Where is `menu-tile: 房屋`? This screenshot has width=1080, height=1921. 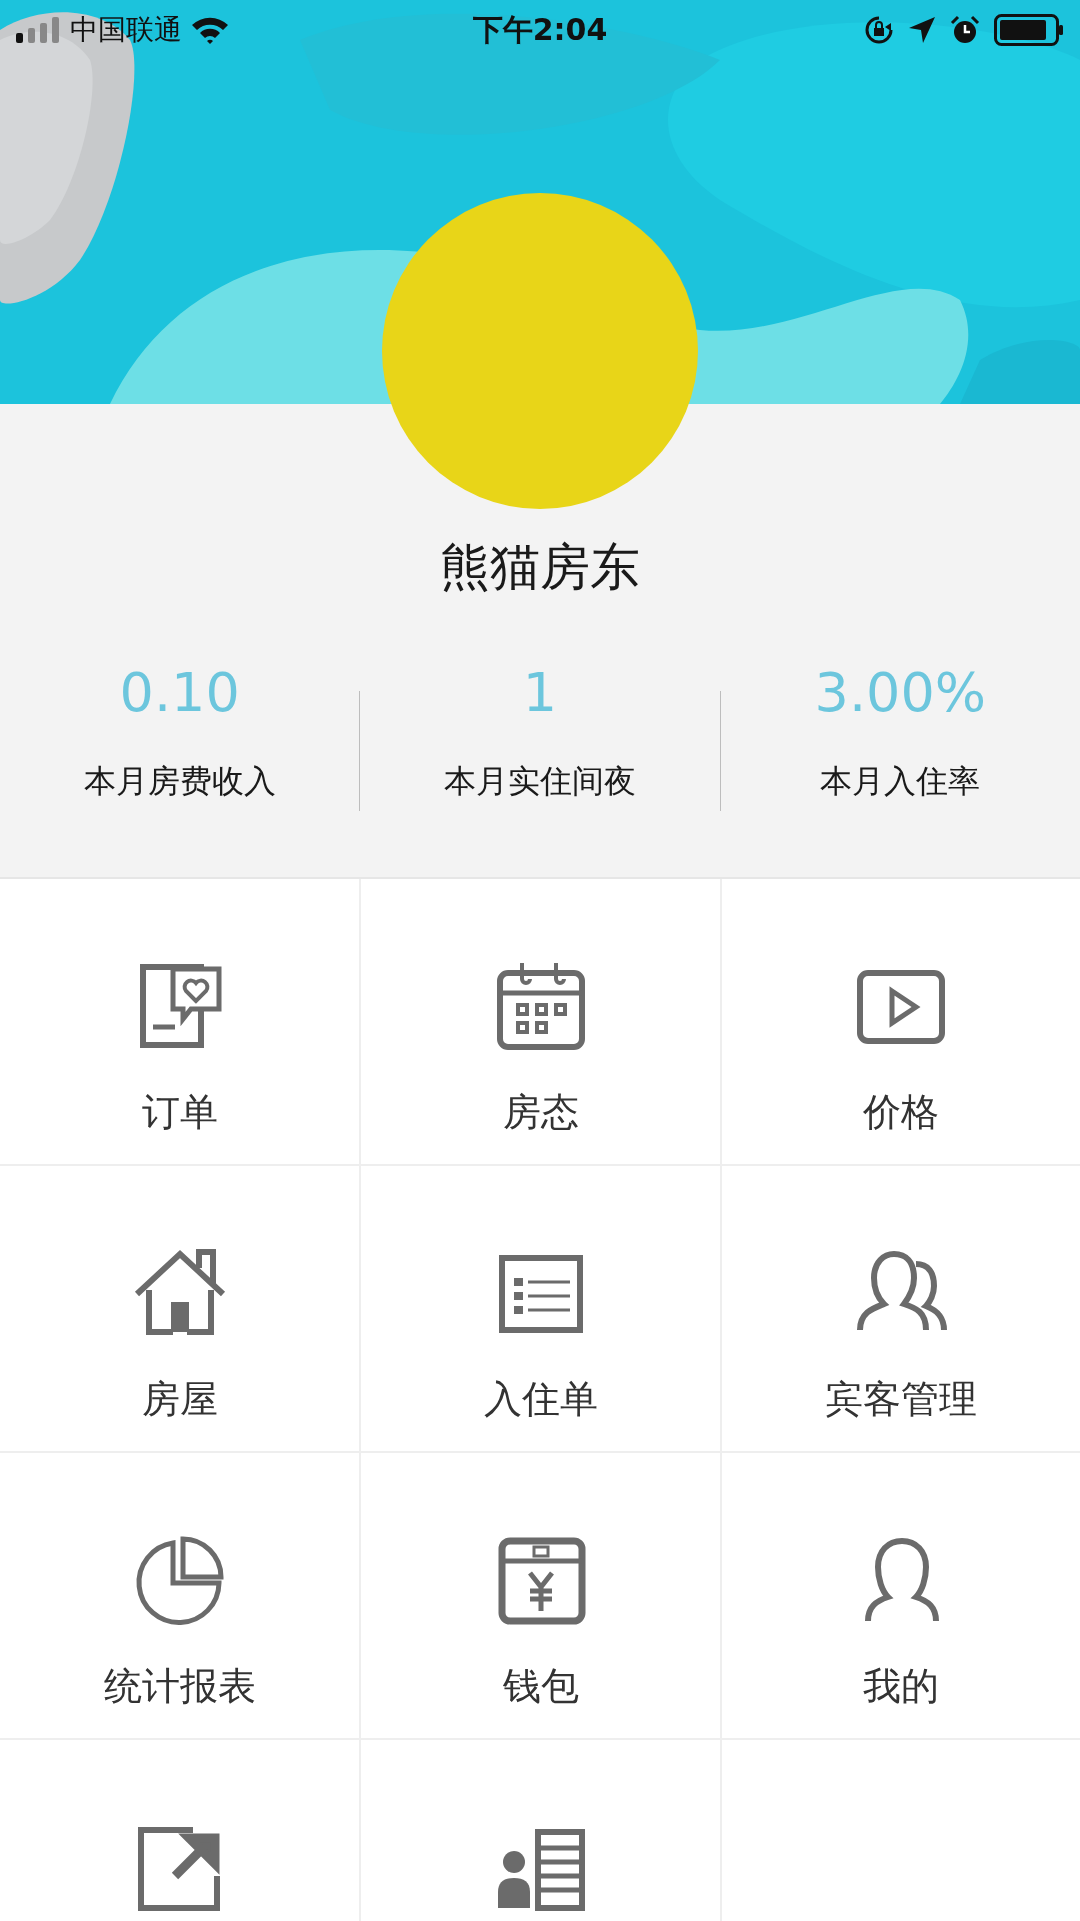 menu-tile: 房屋 is located at coordinates (180, 1309).